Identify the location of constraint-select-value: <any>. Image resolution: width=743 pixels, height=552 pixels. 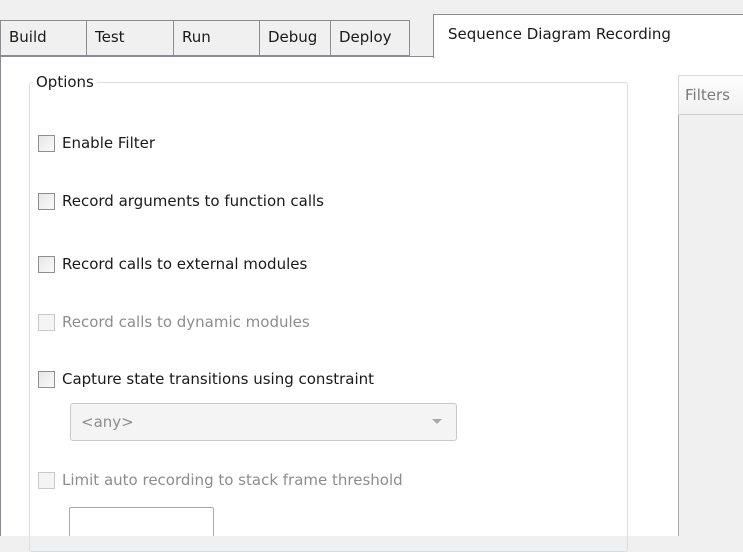
(107, 422).